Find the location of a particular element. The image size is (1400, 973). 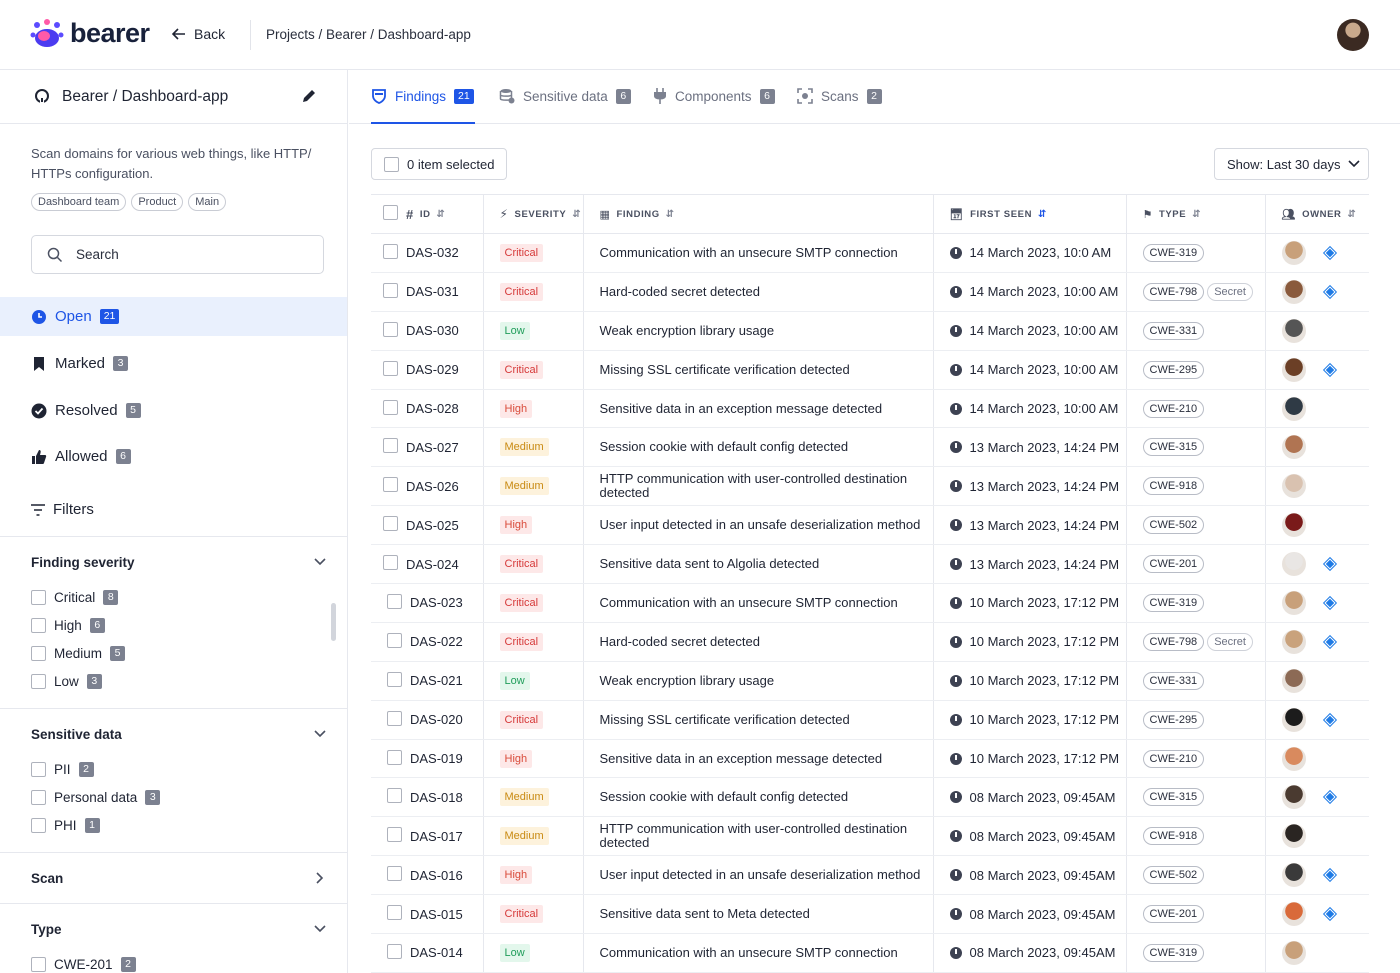

tab-sensitive-data: Sensitive data 6 is located at coordinates (565, 96).